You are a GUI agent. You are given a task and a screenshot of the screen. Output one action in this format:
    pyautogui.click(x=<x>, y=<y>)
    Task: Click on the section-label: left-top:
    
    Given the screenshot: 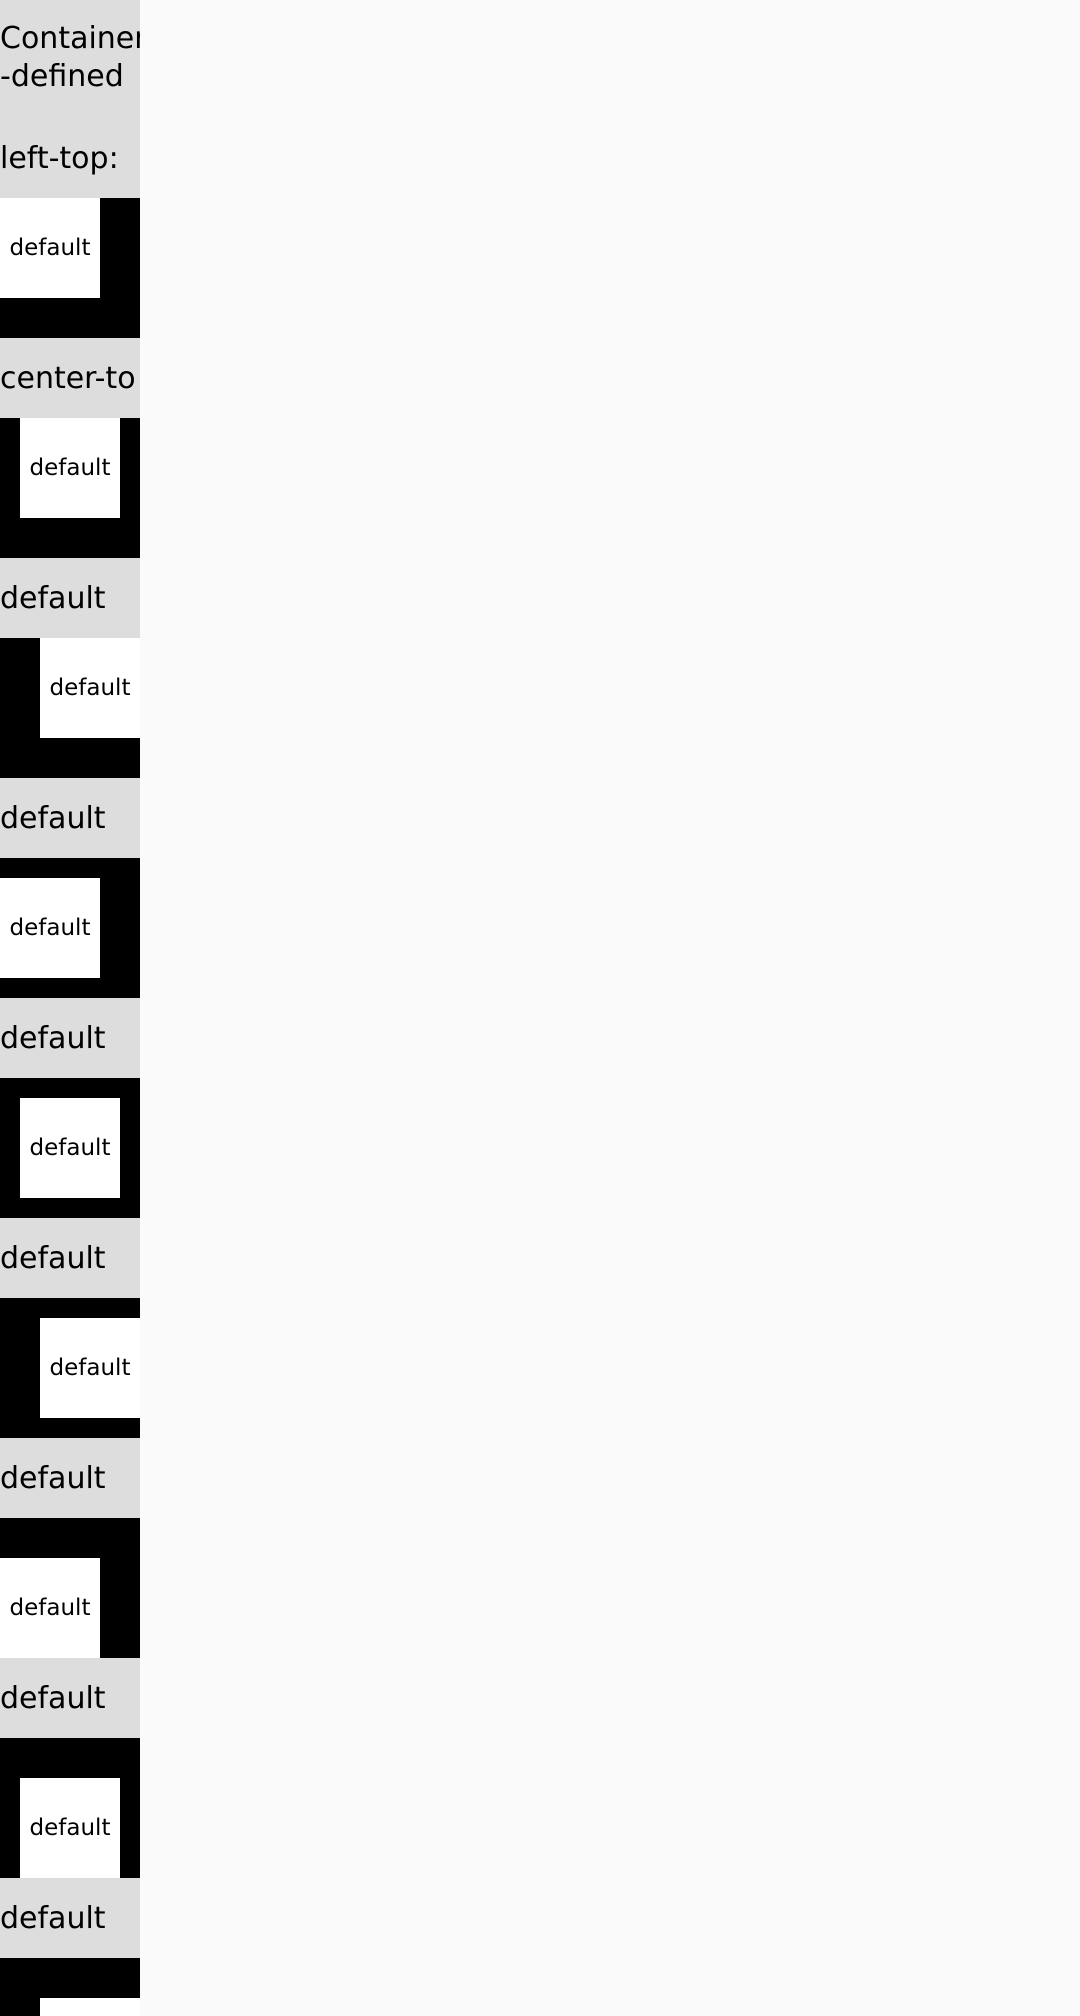 What is the action you would take?
    pyautogui.click(x=59, y=158)
    